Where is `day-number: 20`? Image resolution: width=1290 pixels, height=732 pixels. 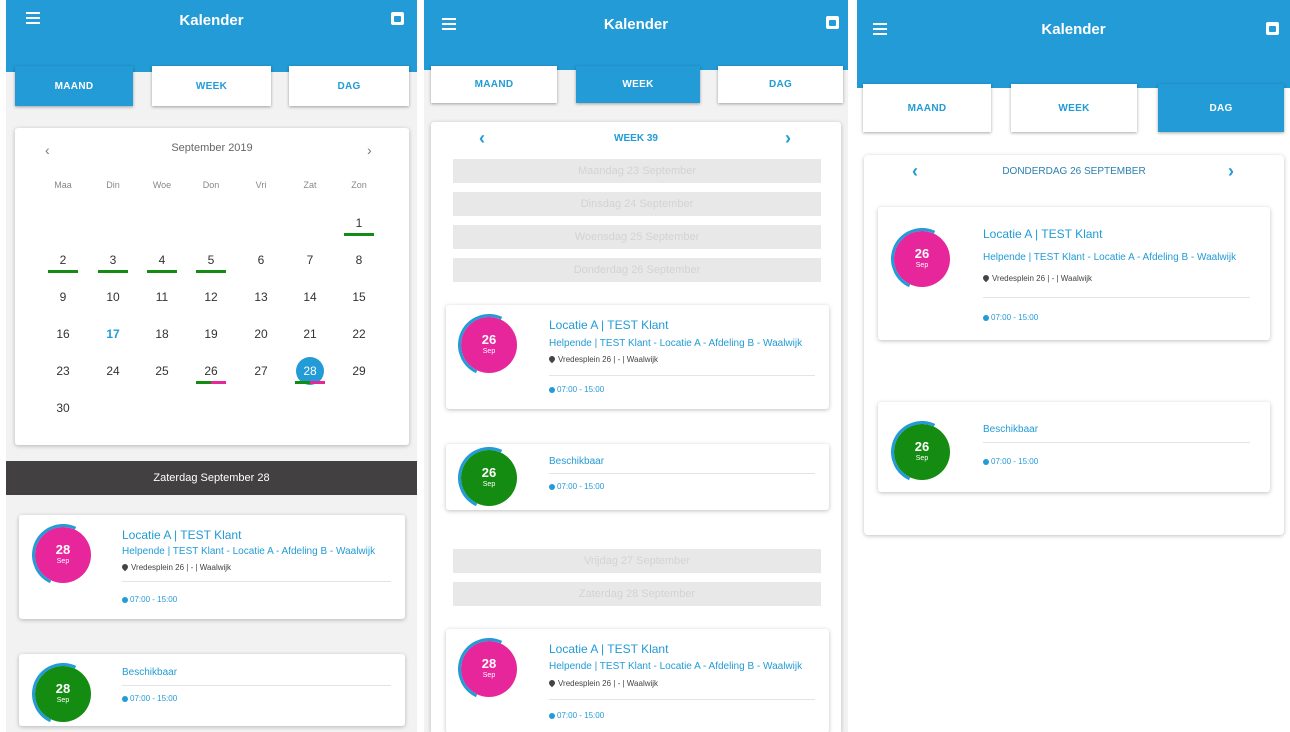
day-number: 20 is located at coordinates (261, 334).